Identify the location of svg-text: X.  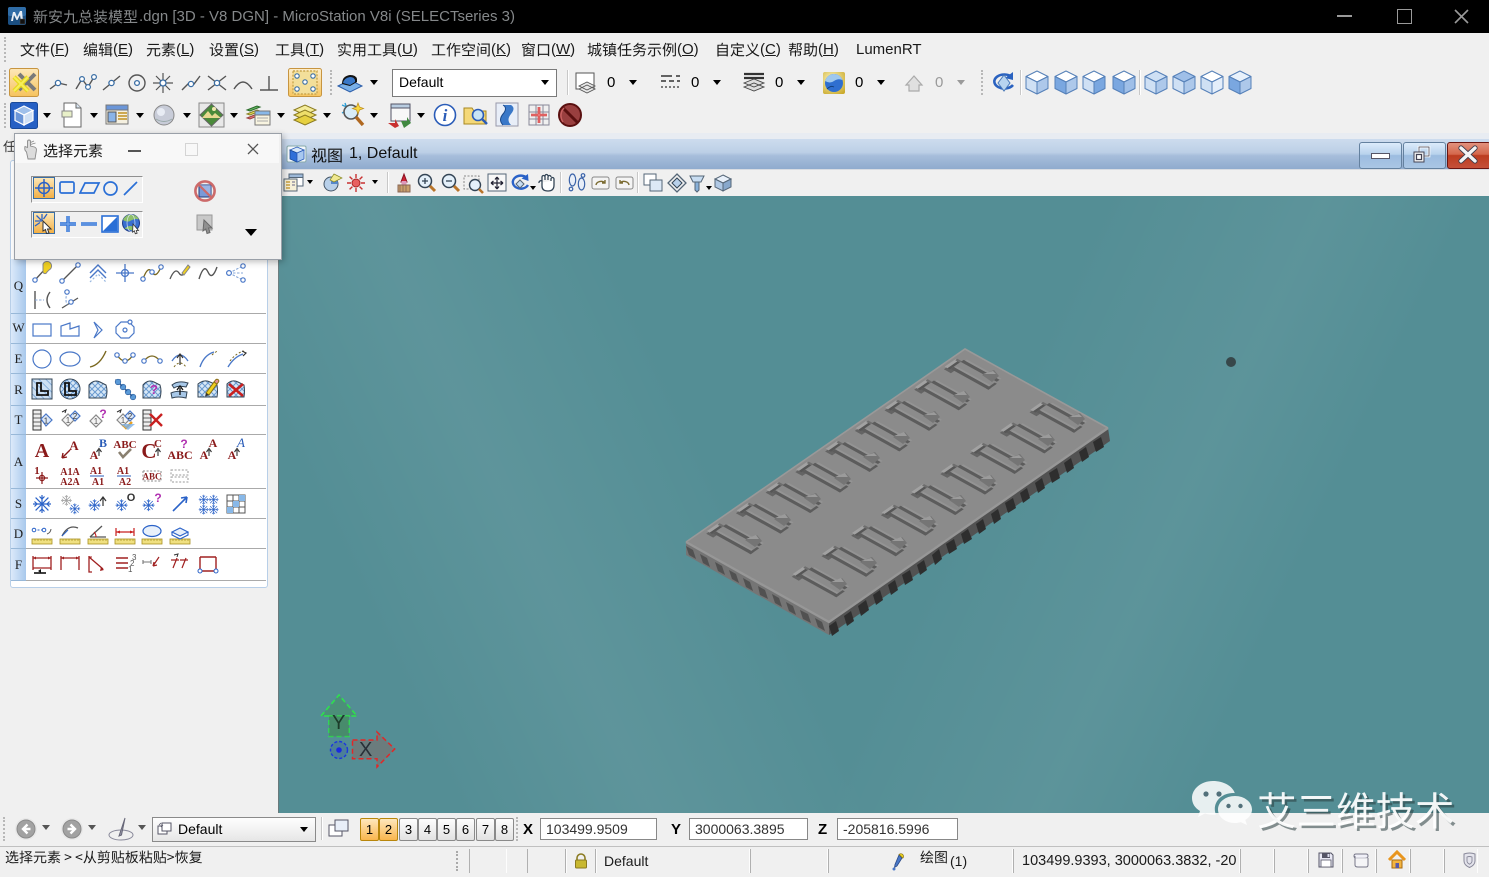
(365, 750).